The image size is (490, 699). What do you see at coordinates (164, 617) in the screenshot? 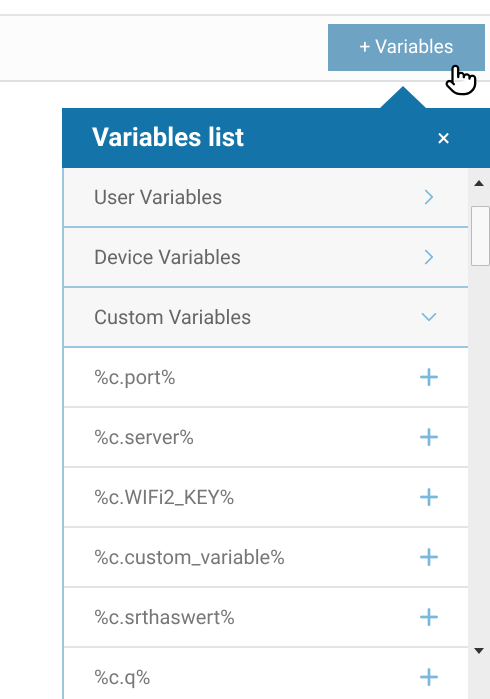
I see `variable-name: %c.srthaswert%` at bounding box center [164, 617].